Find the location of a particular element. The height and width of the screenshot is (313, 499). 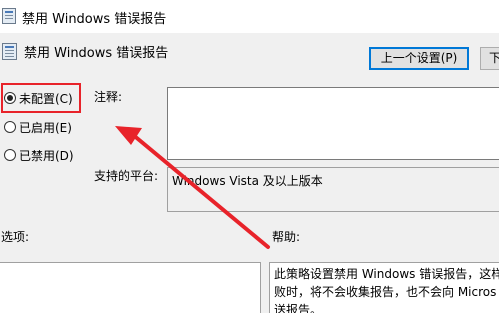

help-label: 帮助: is located at coordinates (286, 237).